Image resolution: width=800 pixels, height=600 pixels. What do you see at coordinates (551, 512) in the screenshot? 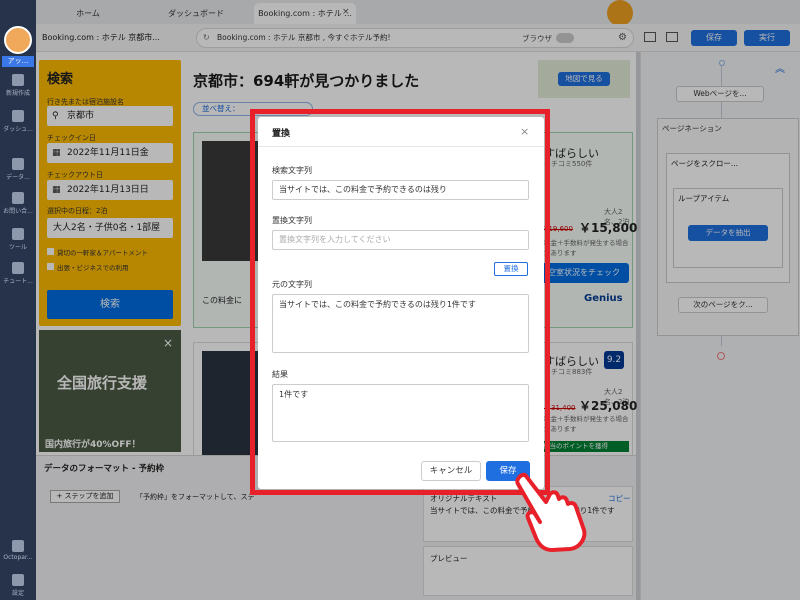
I see `pointer-hand-icon` at bounding box center [551, 512].